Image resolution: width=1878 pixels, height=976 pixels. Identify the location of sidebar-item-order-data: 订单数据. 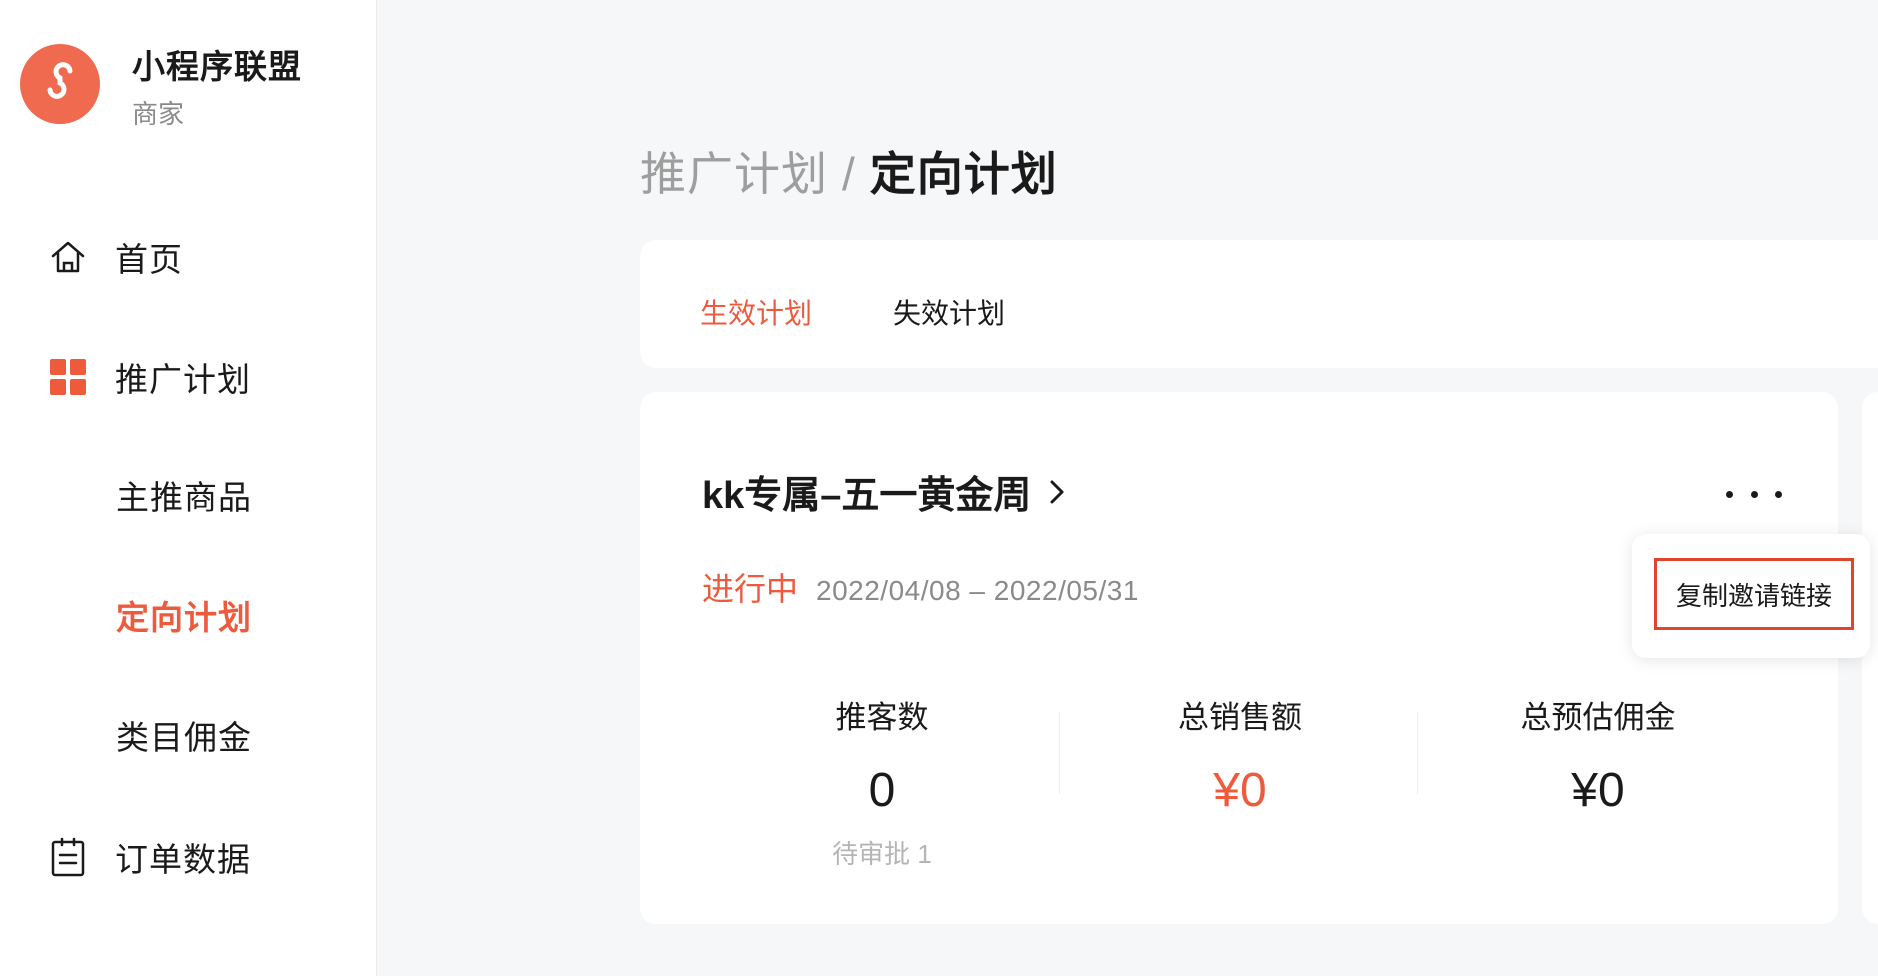
(188, 857).